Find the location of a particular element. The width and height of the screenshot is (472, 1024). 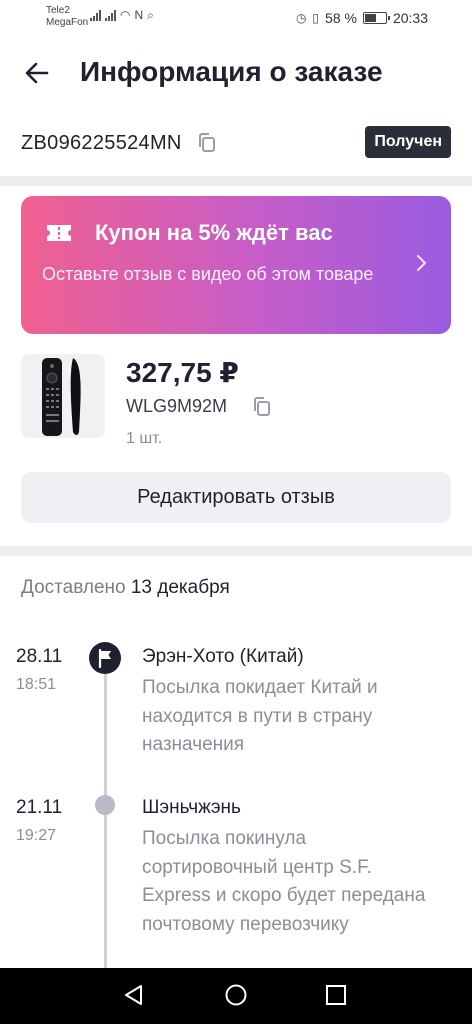

status-badge: Получен is located at coordinates (408, 142).